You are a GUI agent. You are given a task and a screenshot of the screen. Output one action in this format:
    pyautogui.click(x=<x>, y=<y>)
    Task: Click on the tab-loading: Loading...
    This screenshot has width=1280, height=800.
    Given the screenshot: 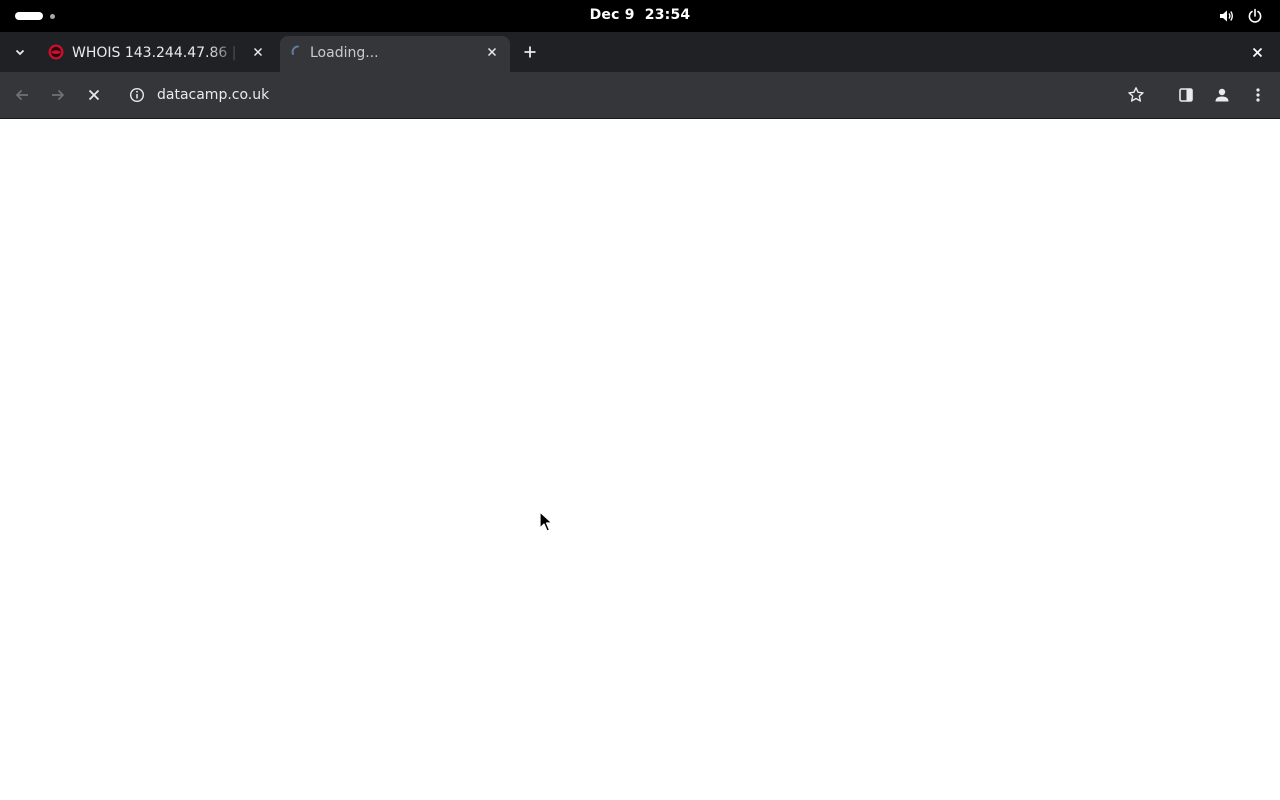 What is the action you would take?
    pyautogui.click(x=395, y=54)
    